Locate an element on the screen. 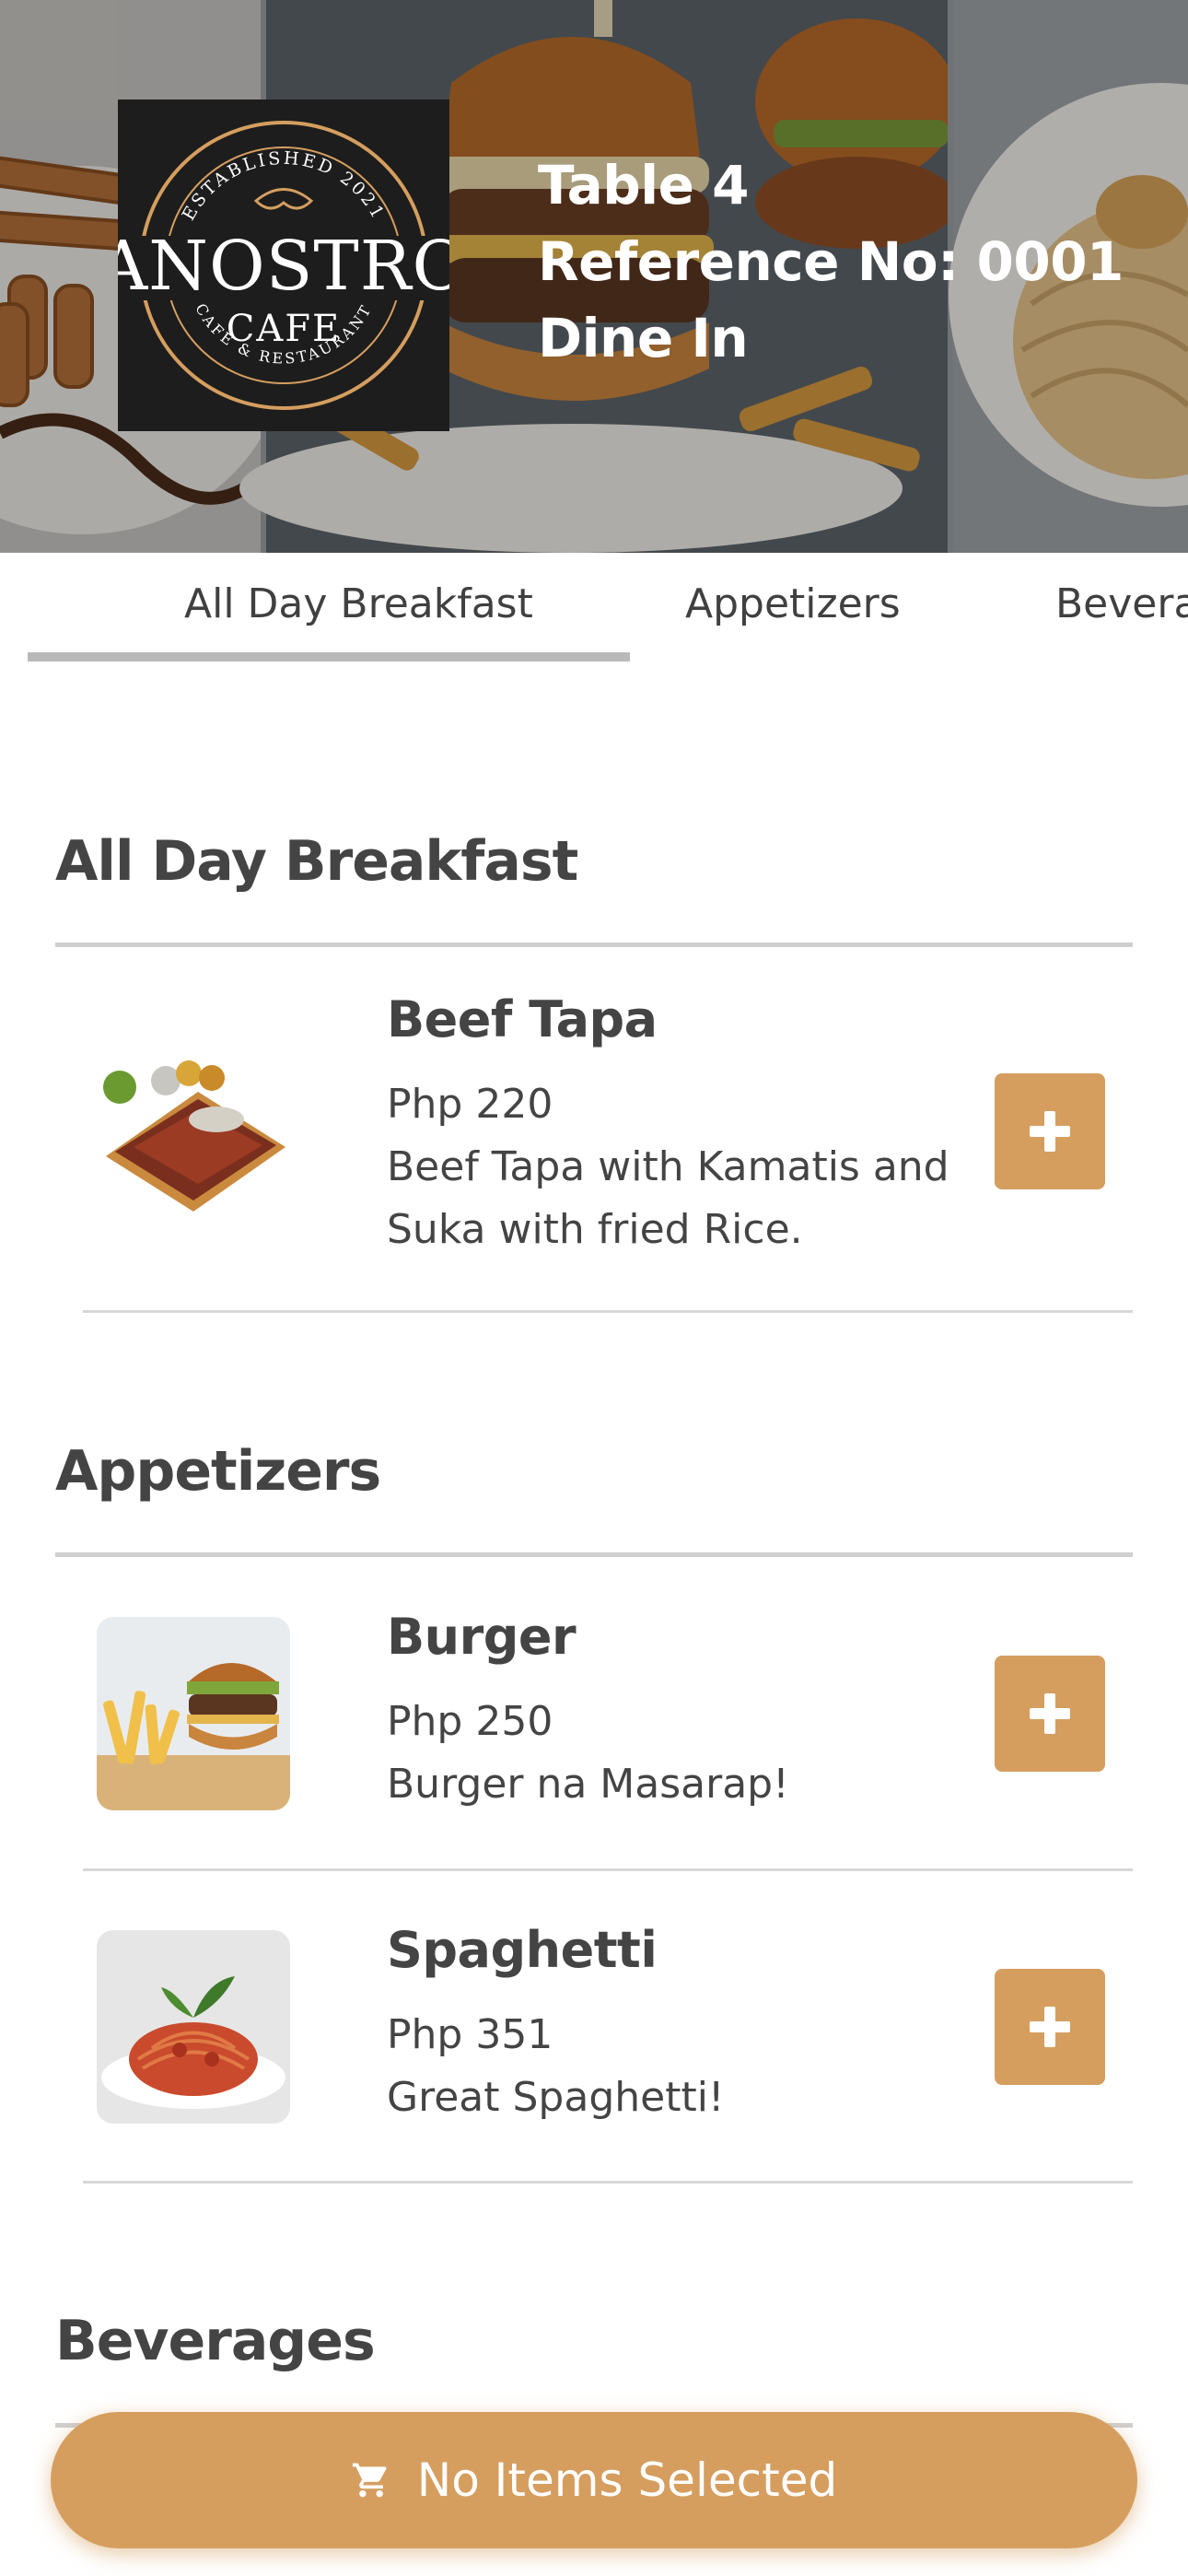  beef-tapa-image is located at coordinates (193, 1133).